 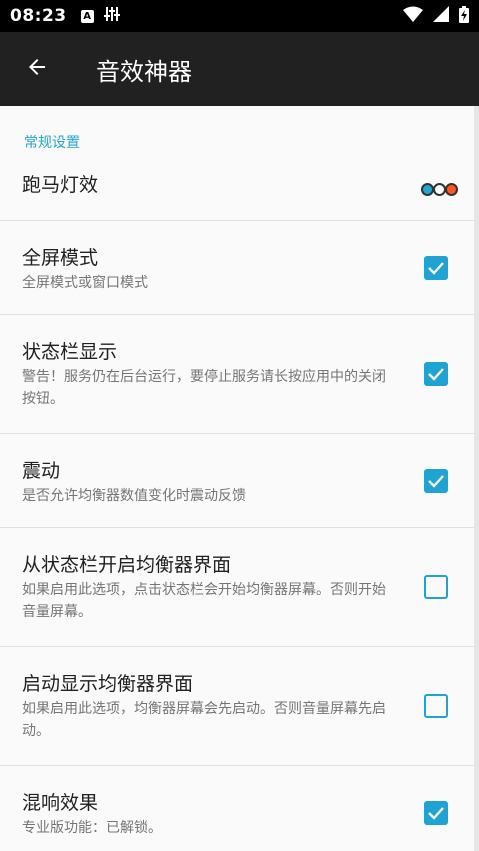 I want to click on arrow-left-icon, so click(x=37, y=69).